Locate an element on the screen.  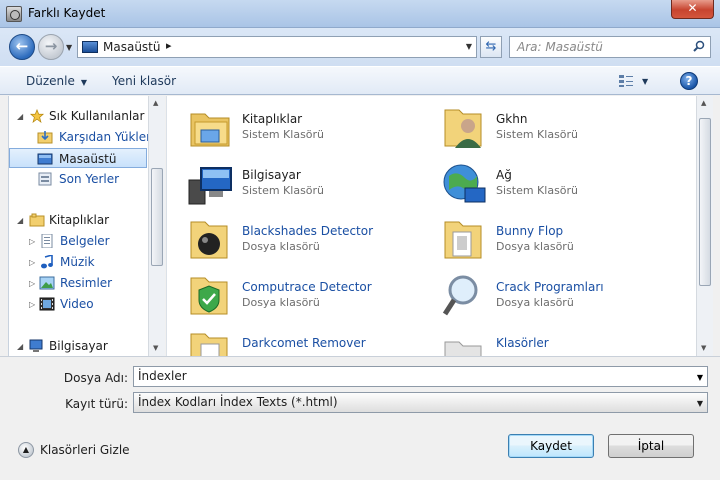
sidebar-scrollbar: ▲ ▼ is located at coordinates (156, 226).